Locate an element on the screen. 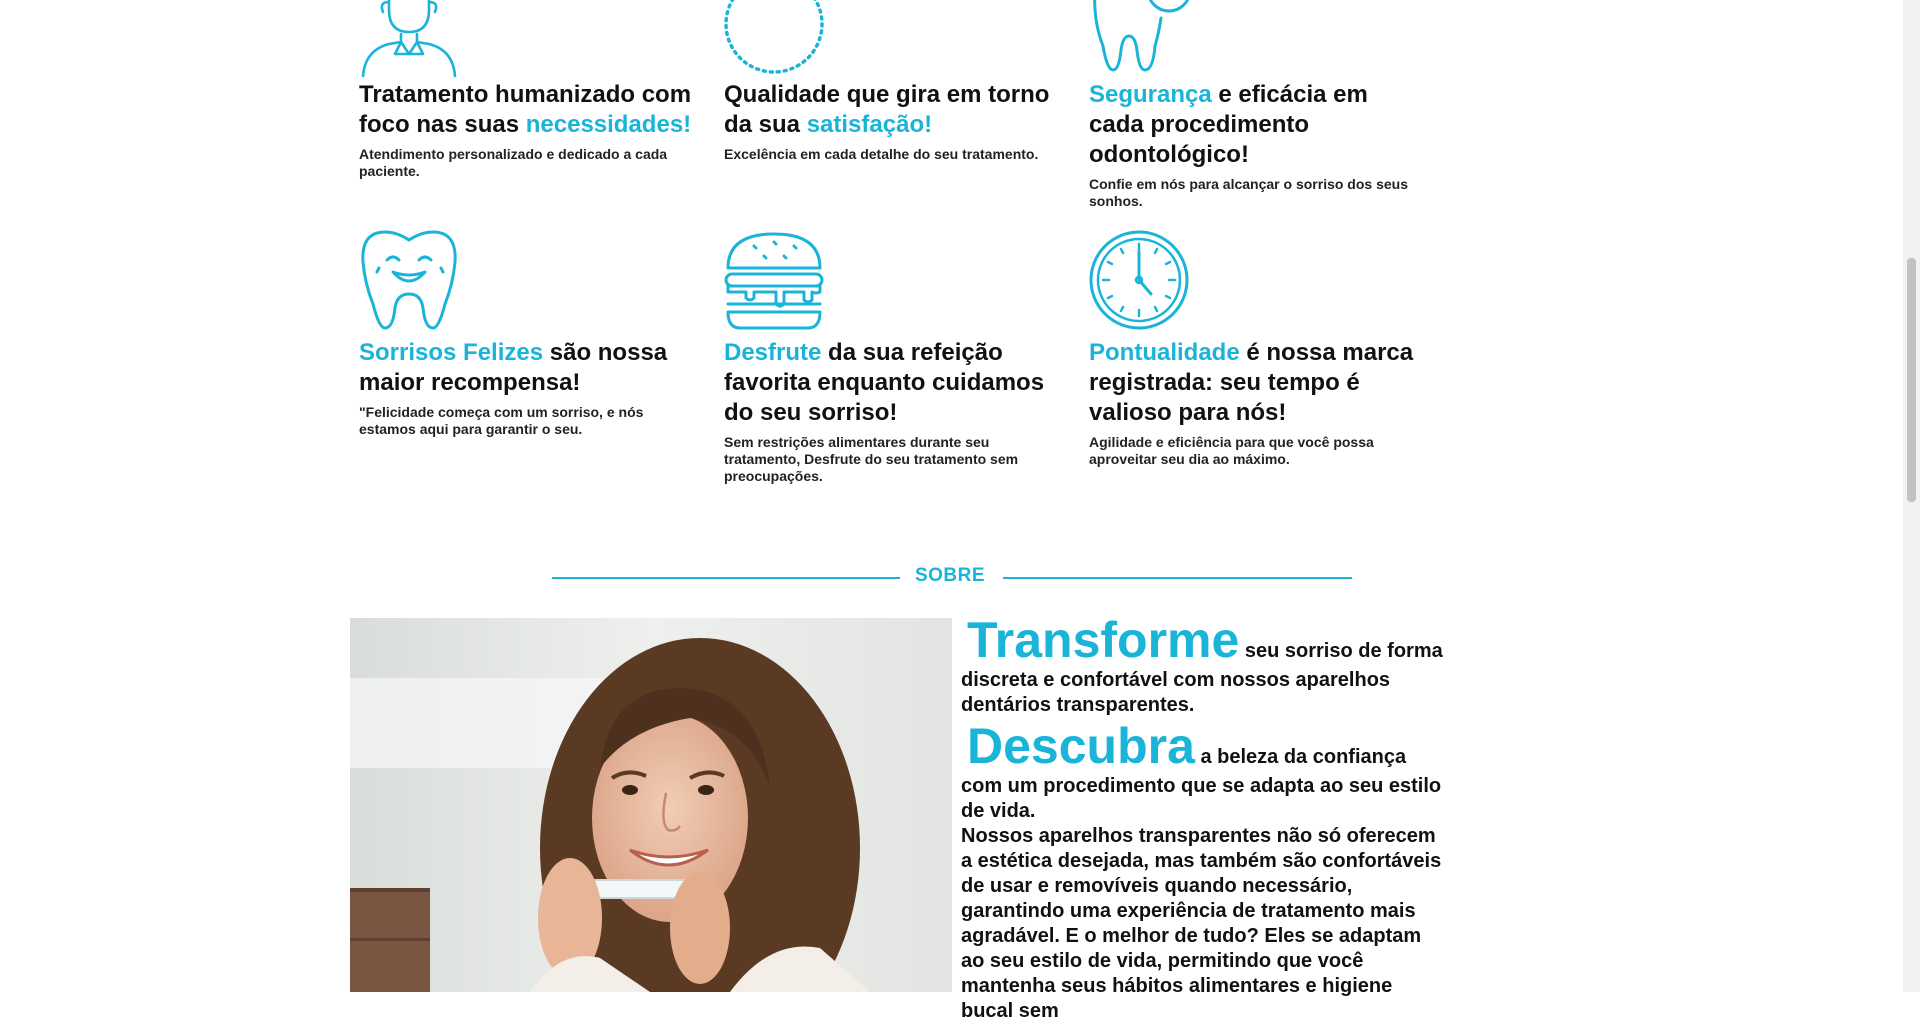 The image size is (1920, 1024). feature-title-highlight: Segurança is located at coordinates (1150, 94).